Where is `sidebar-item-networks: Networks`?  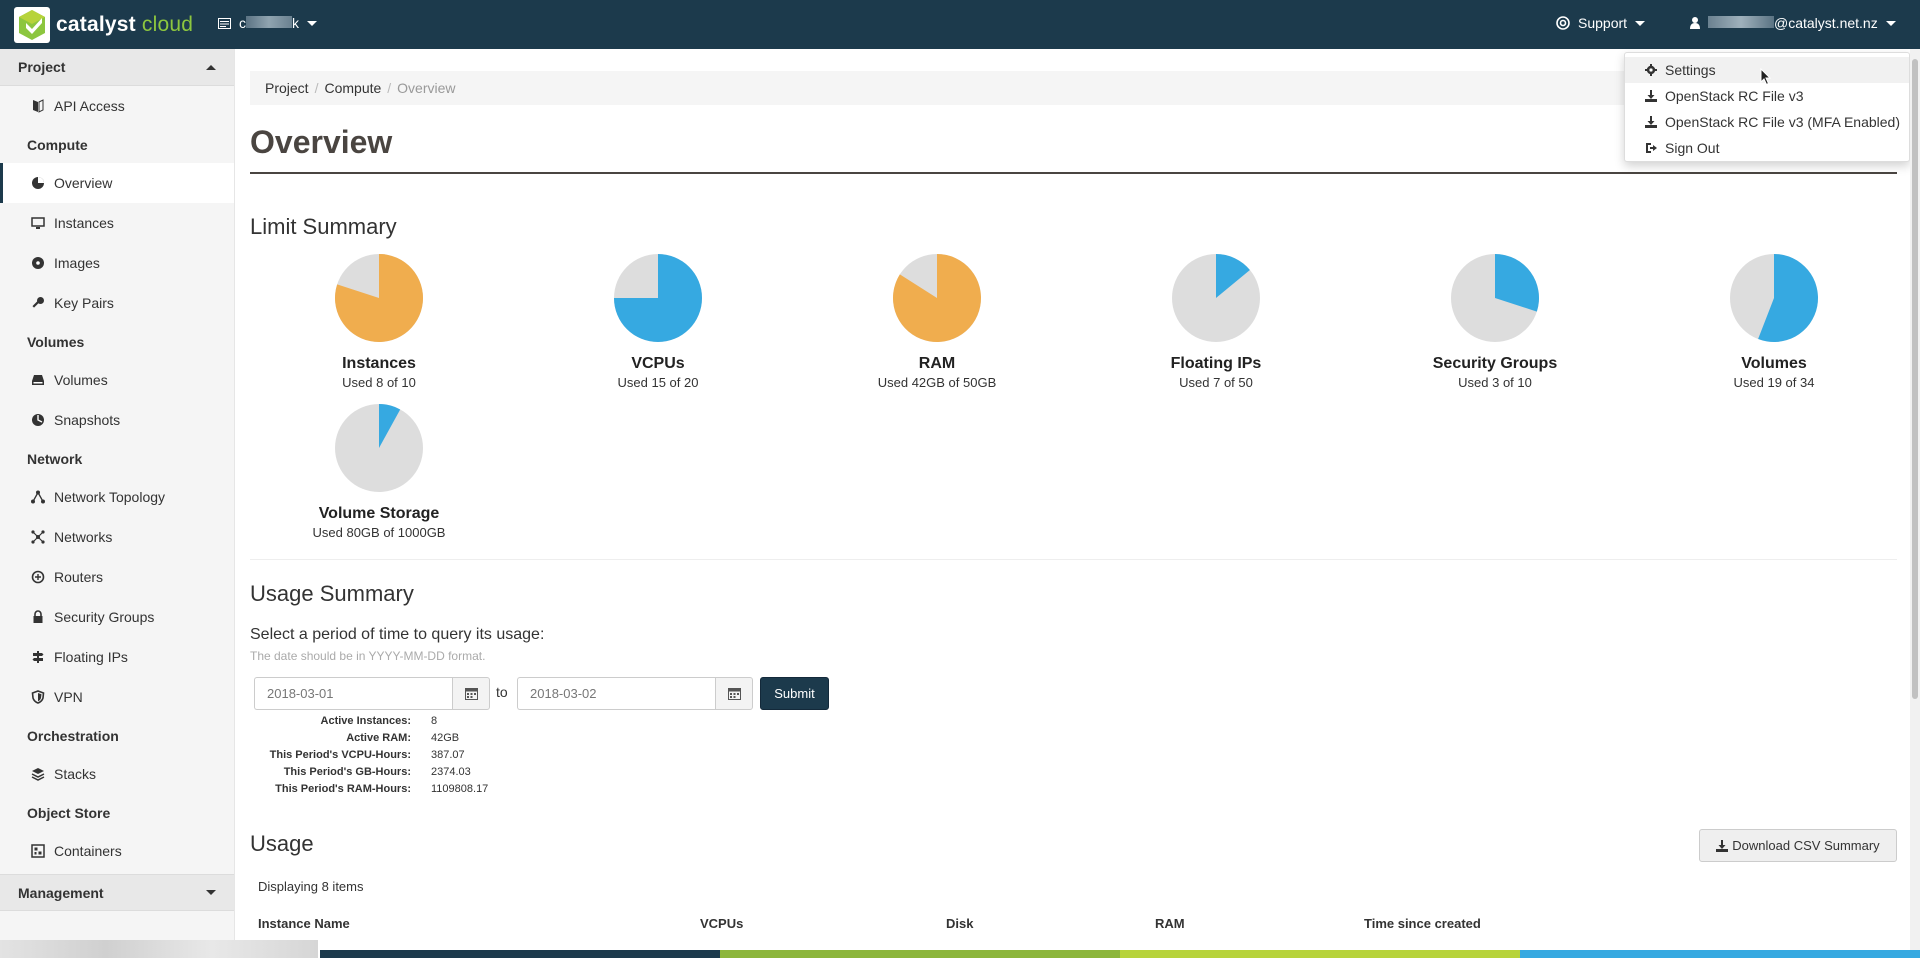
sidebar-item-networks: Networks is located at coordinates (117, 537).